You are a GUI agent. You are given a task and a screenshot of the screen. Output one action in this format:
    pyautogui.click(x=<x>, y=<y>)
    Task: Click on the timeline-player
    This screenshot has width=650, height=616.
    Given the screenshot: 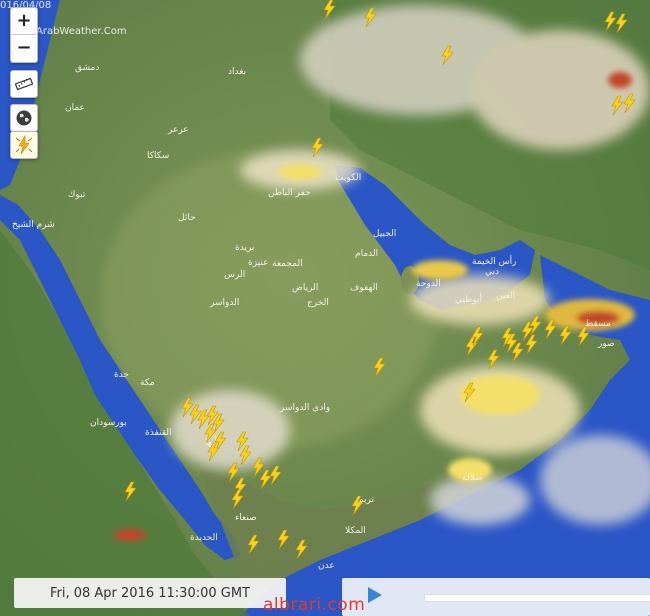 What is the action you would take?
    pyautogui.click(x=496, y=597)
    